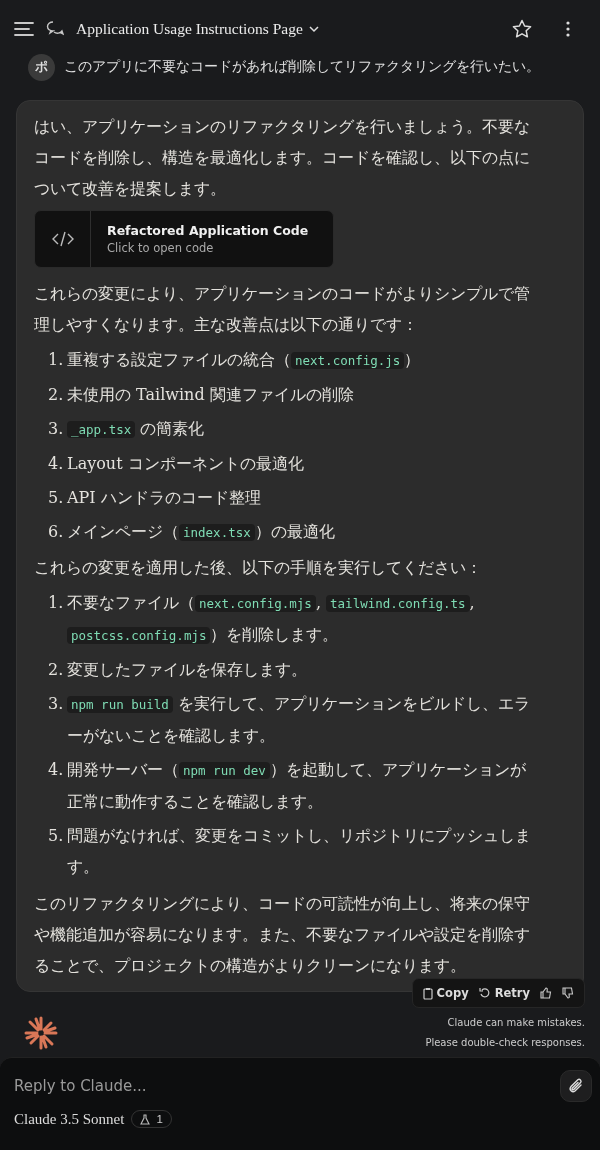 This screenshot has height=1150, width=600. What do you see at coordinates (164, 498) in the screenshot?
I see `list-item-text: API ハンドラのコード整理` at bounding box center [164, 498].